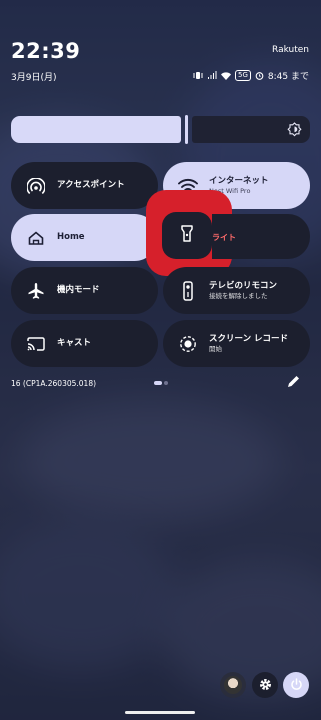 This screenshot has width=321, height=720. What do you see at coordinates (290, 50) in the screenshot?
I see `carrier-label: Rakuten` at bounding box center [290, 50].